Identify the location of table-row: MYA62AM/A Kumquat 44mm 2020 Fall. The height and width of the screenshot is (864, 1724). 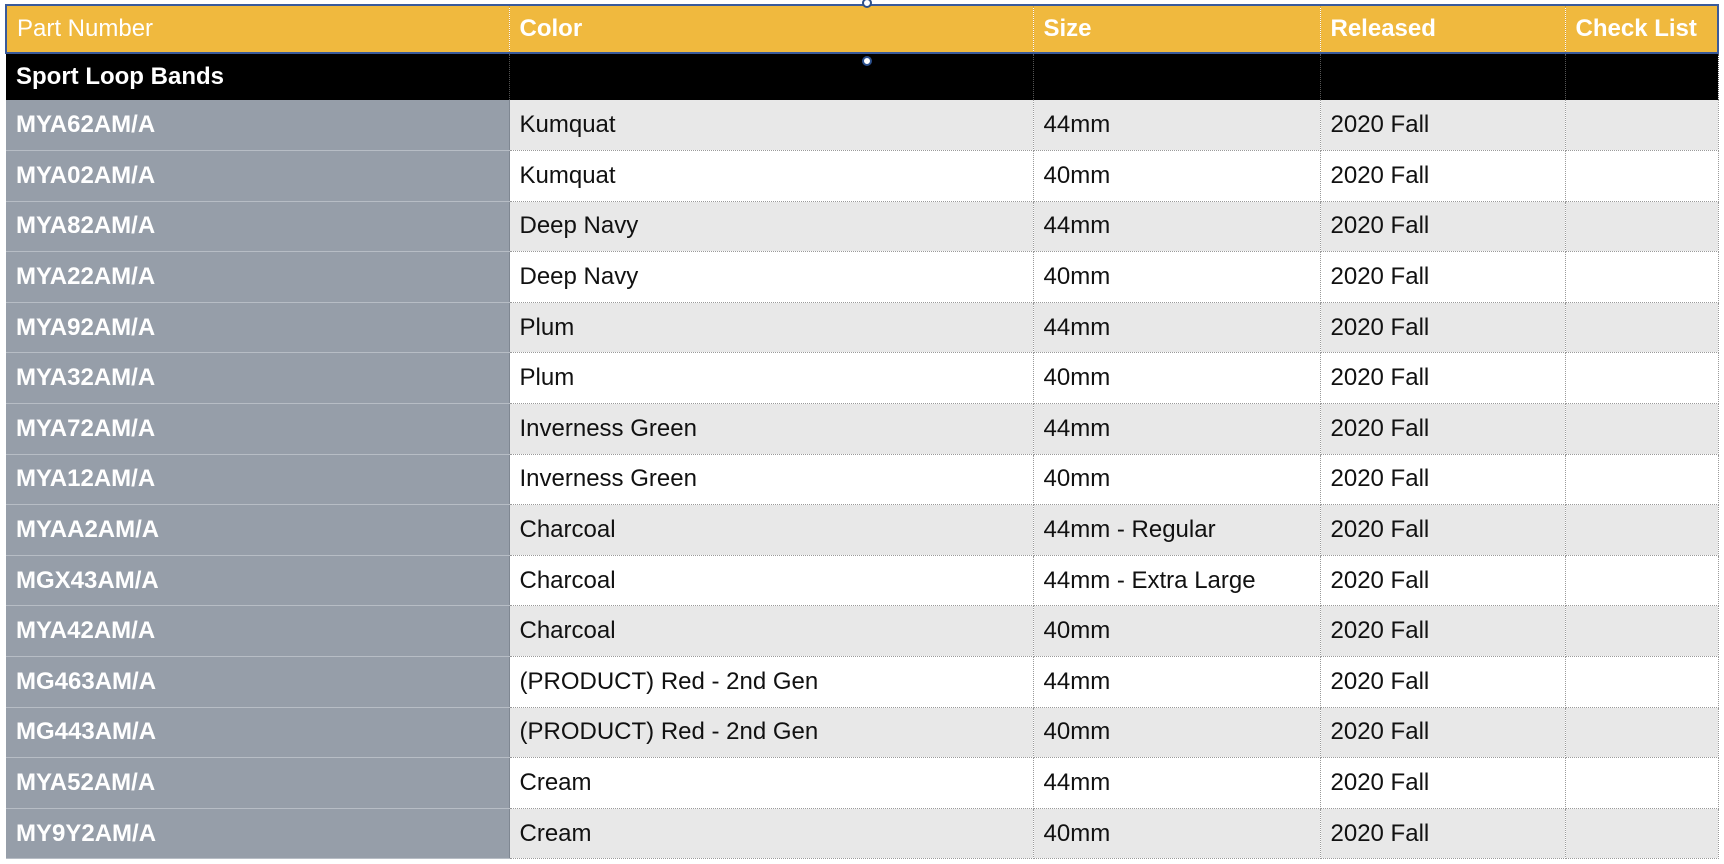
(862, 126).